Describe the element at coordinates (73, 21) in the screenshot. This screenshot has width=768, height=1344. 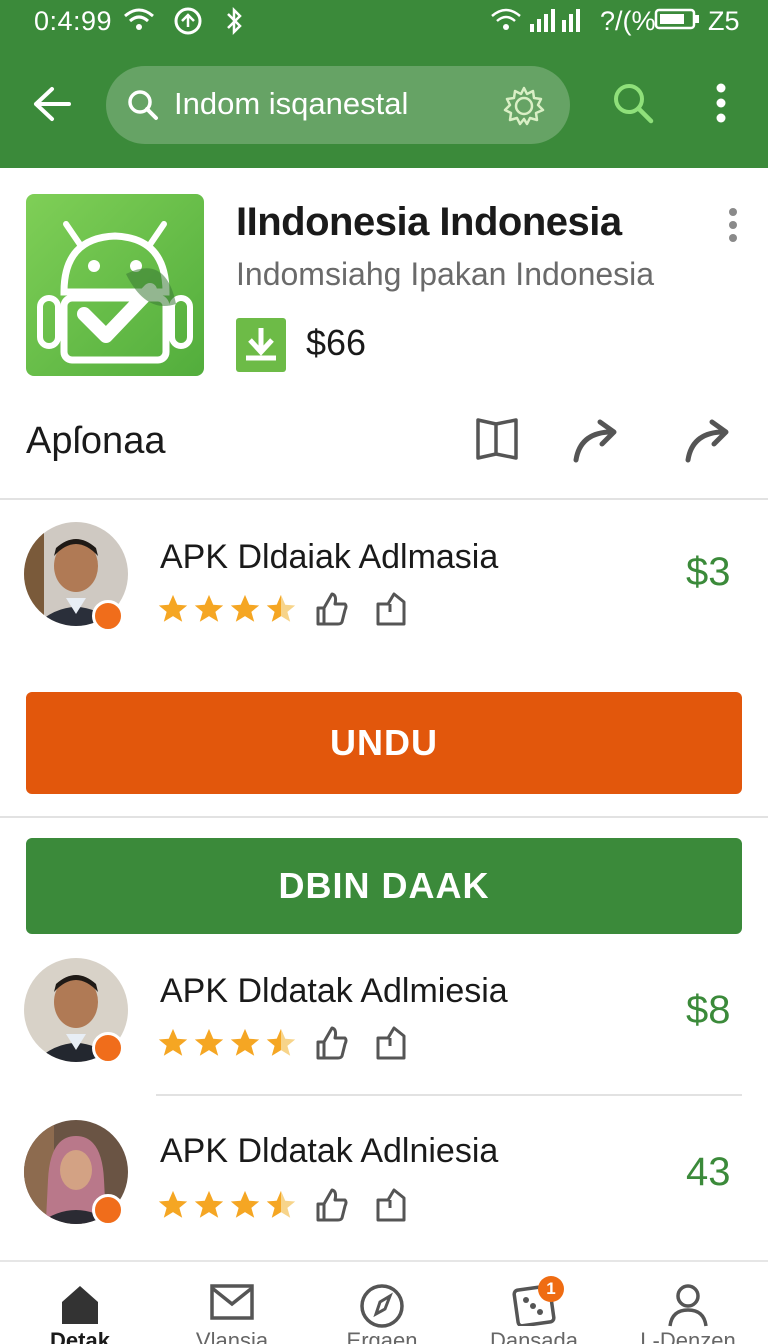
I see `status-time: 0:4:99` at that location.